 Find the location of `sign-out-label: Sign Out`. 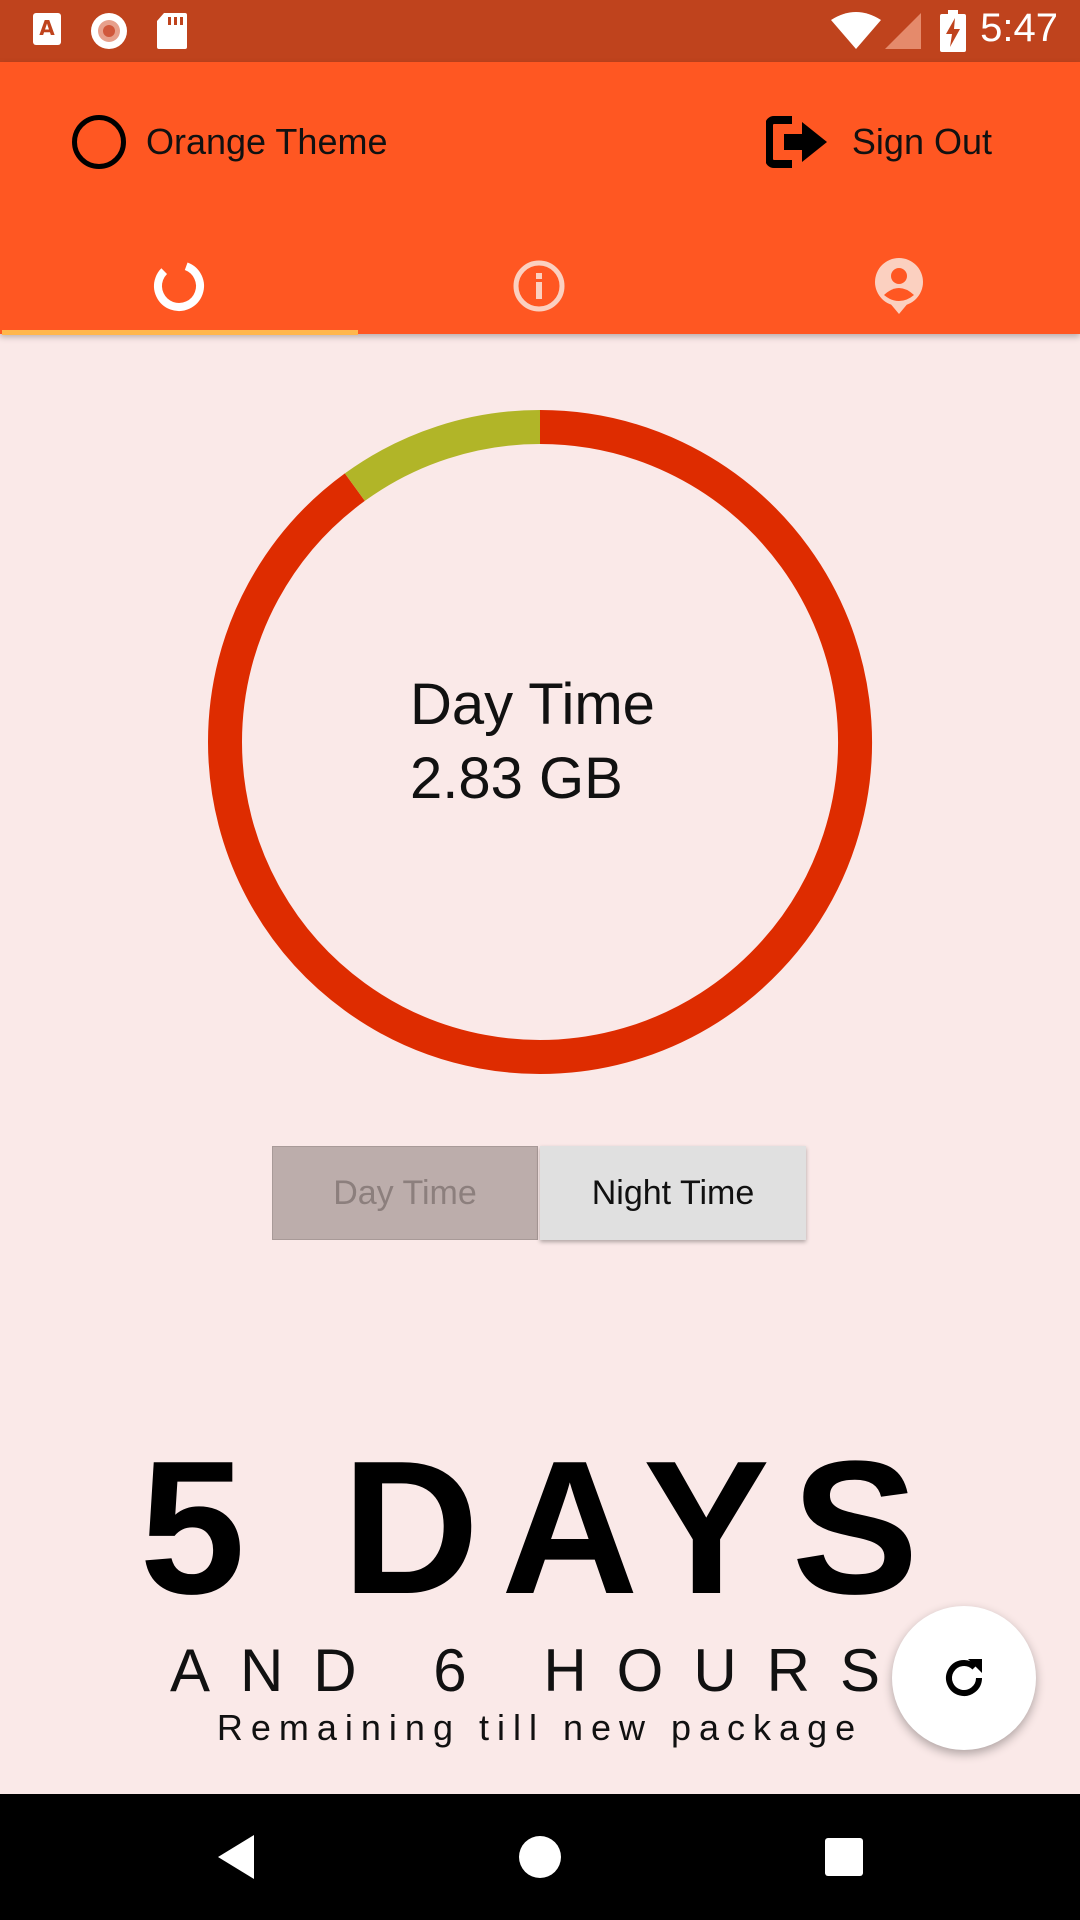

sign-out-label: Sign Out is located at coordinates (921, 141).